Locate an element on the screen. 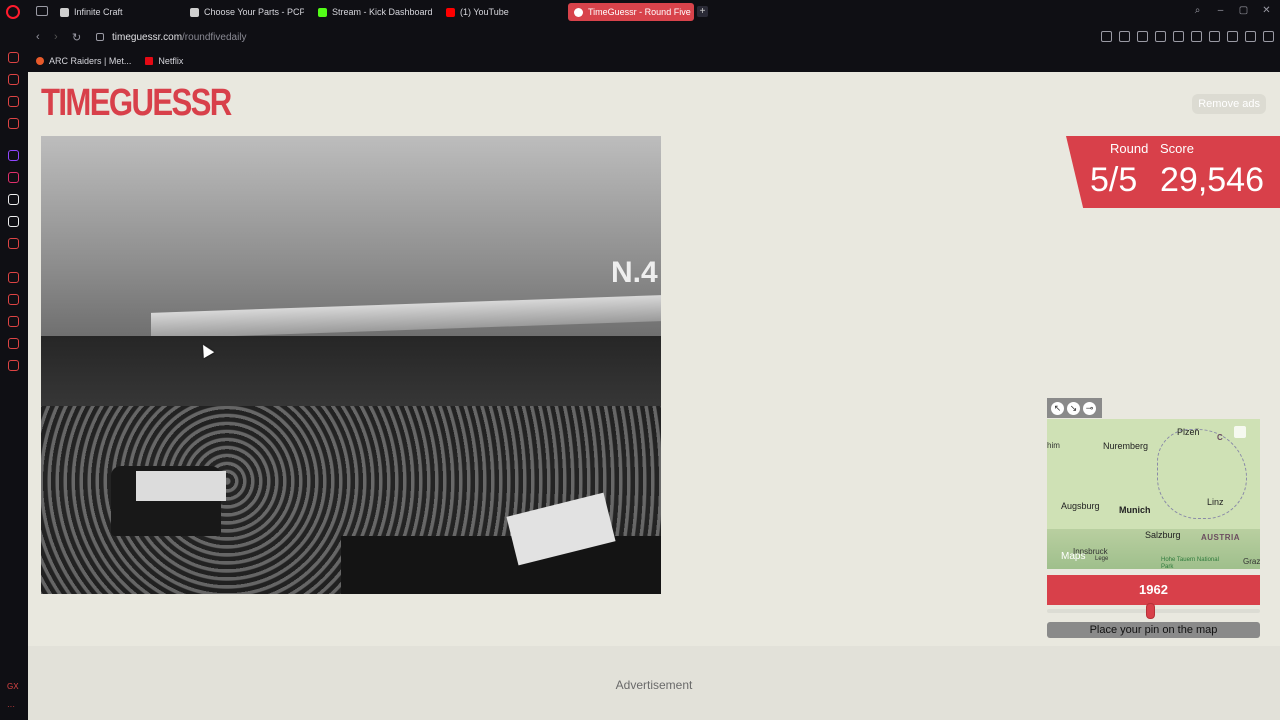  timeguessr-icon is located at coordinates (578, 12).